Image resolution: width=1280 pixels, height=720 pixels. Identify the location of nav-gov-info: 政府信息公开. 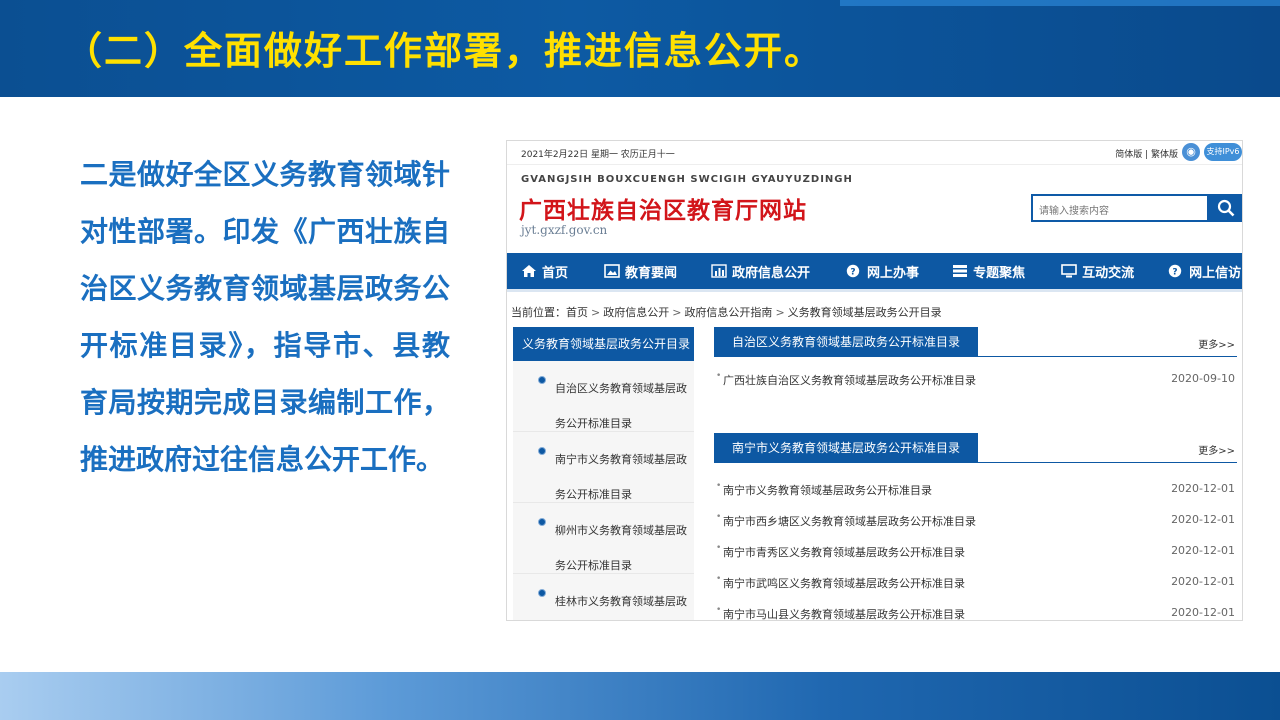
(760, 271).